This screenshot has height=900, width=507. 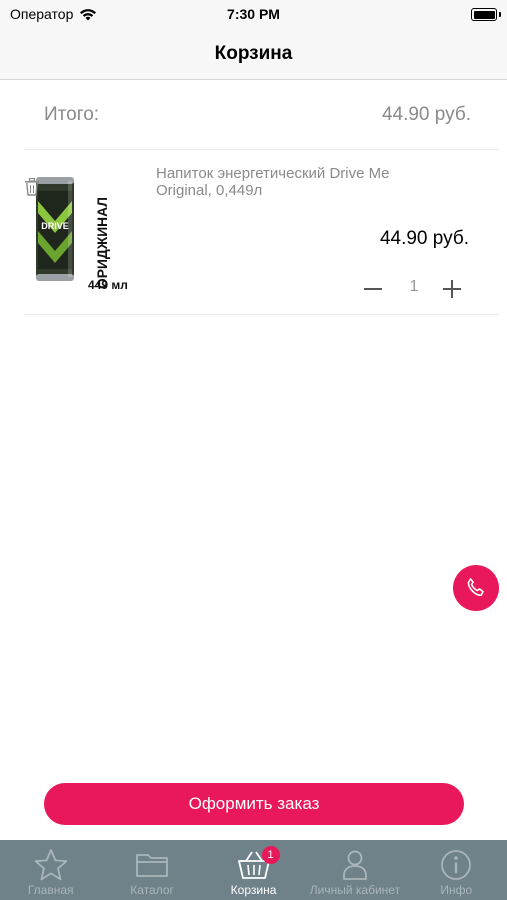 I want to click on tab-label: Каталог, so click(x=152, y=890).